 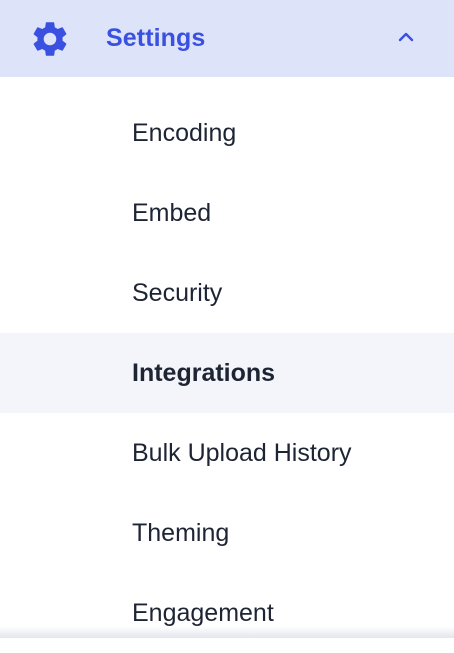 I want to click on settings-menu-header: Settings, so click(x=227, y=38).